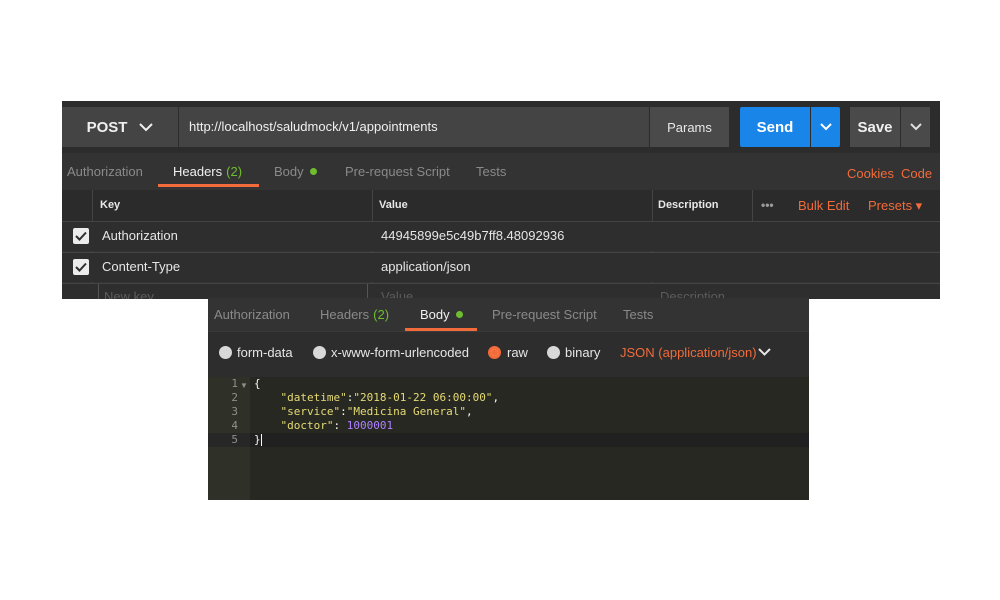 Image resolution: width=1000 pixels, height=600 pixels. Describe the element at coordinates (501, 267) in the screenshot. I see `table-row: Content-Type application/json` at that location.